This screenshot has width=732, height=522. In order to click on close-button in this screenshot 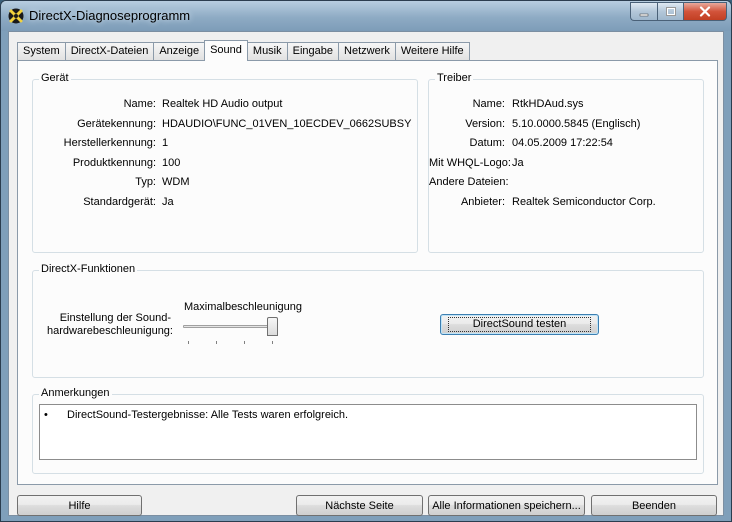, I will do `click(705, 11)`.